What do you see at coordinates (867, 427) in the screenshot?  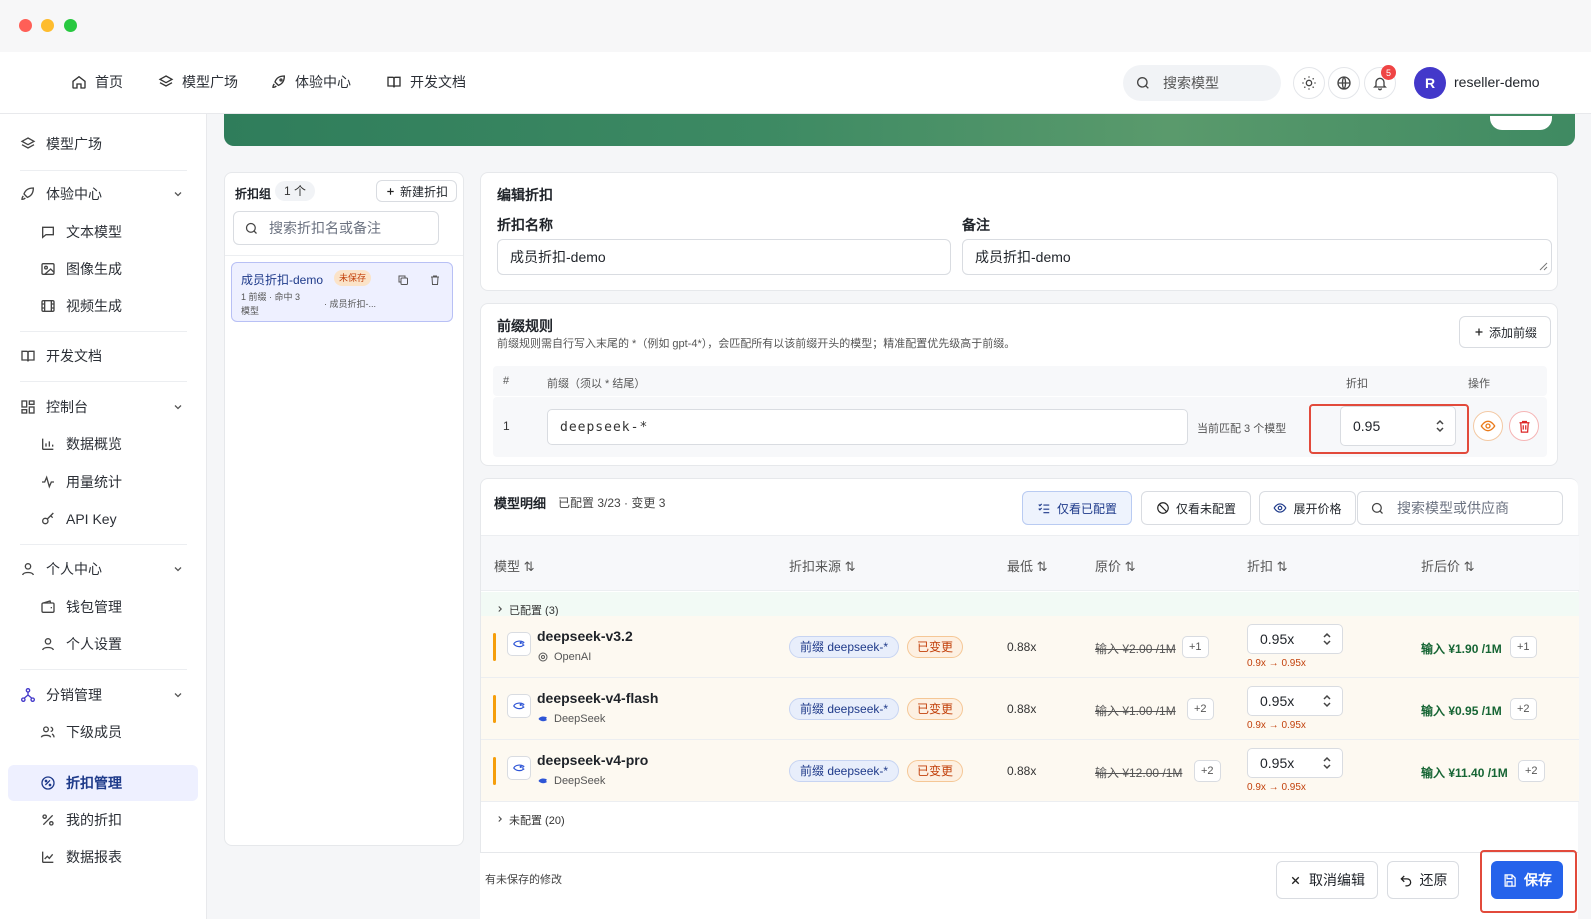 I see `prefix-input: deepseek-*` at bounding box center [867, 427].